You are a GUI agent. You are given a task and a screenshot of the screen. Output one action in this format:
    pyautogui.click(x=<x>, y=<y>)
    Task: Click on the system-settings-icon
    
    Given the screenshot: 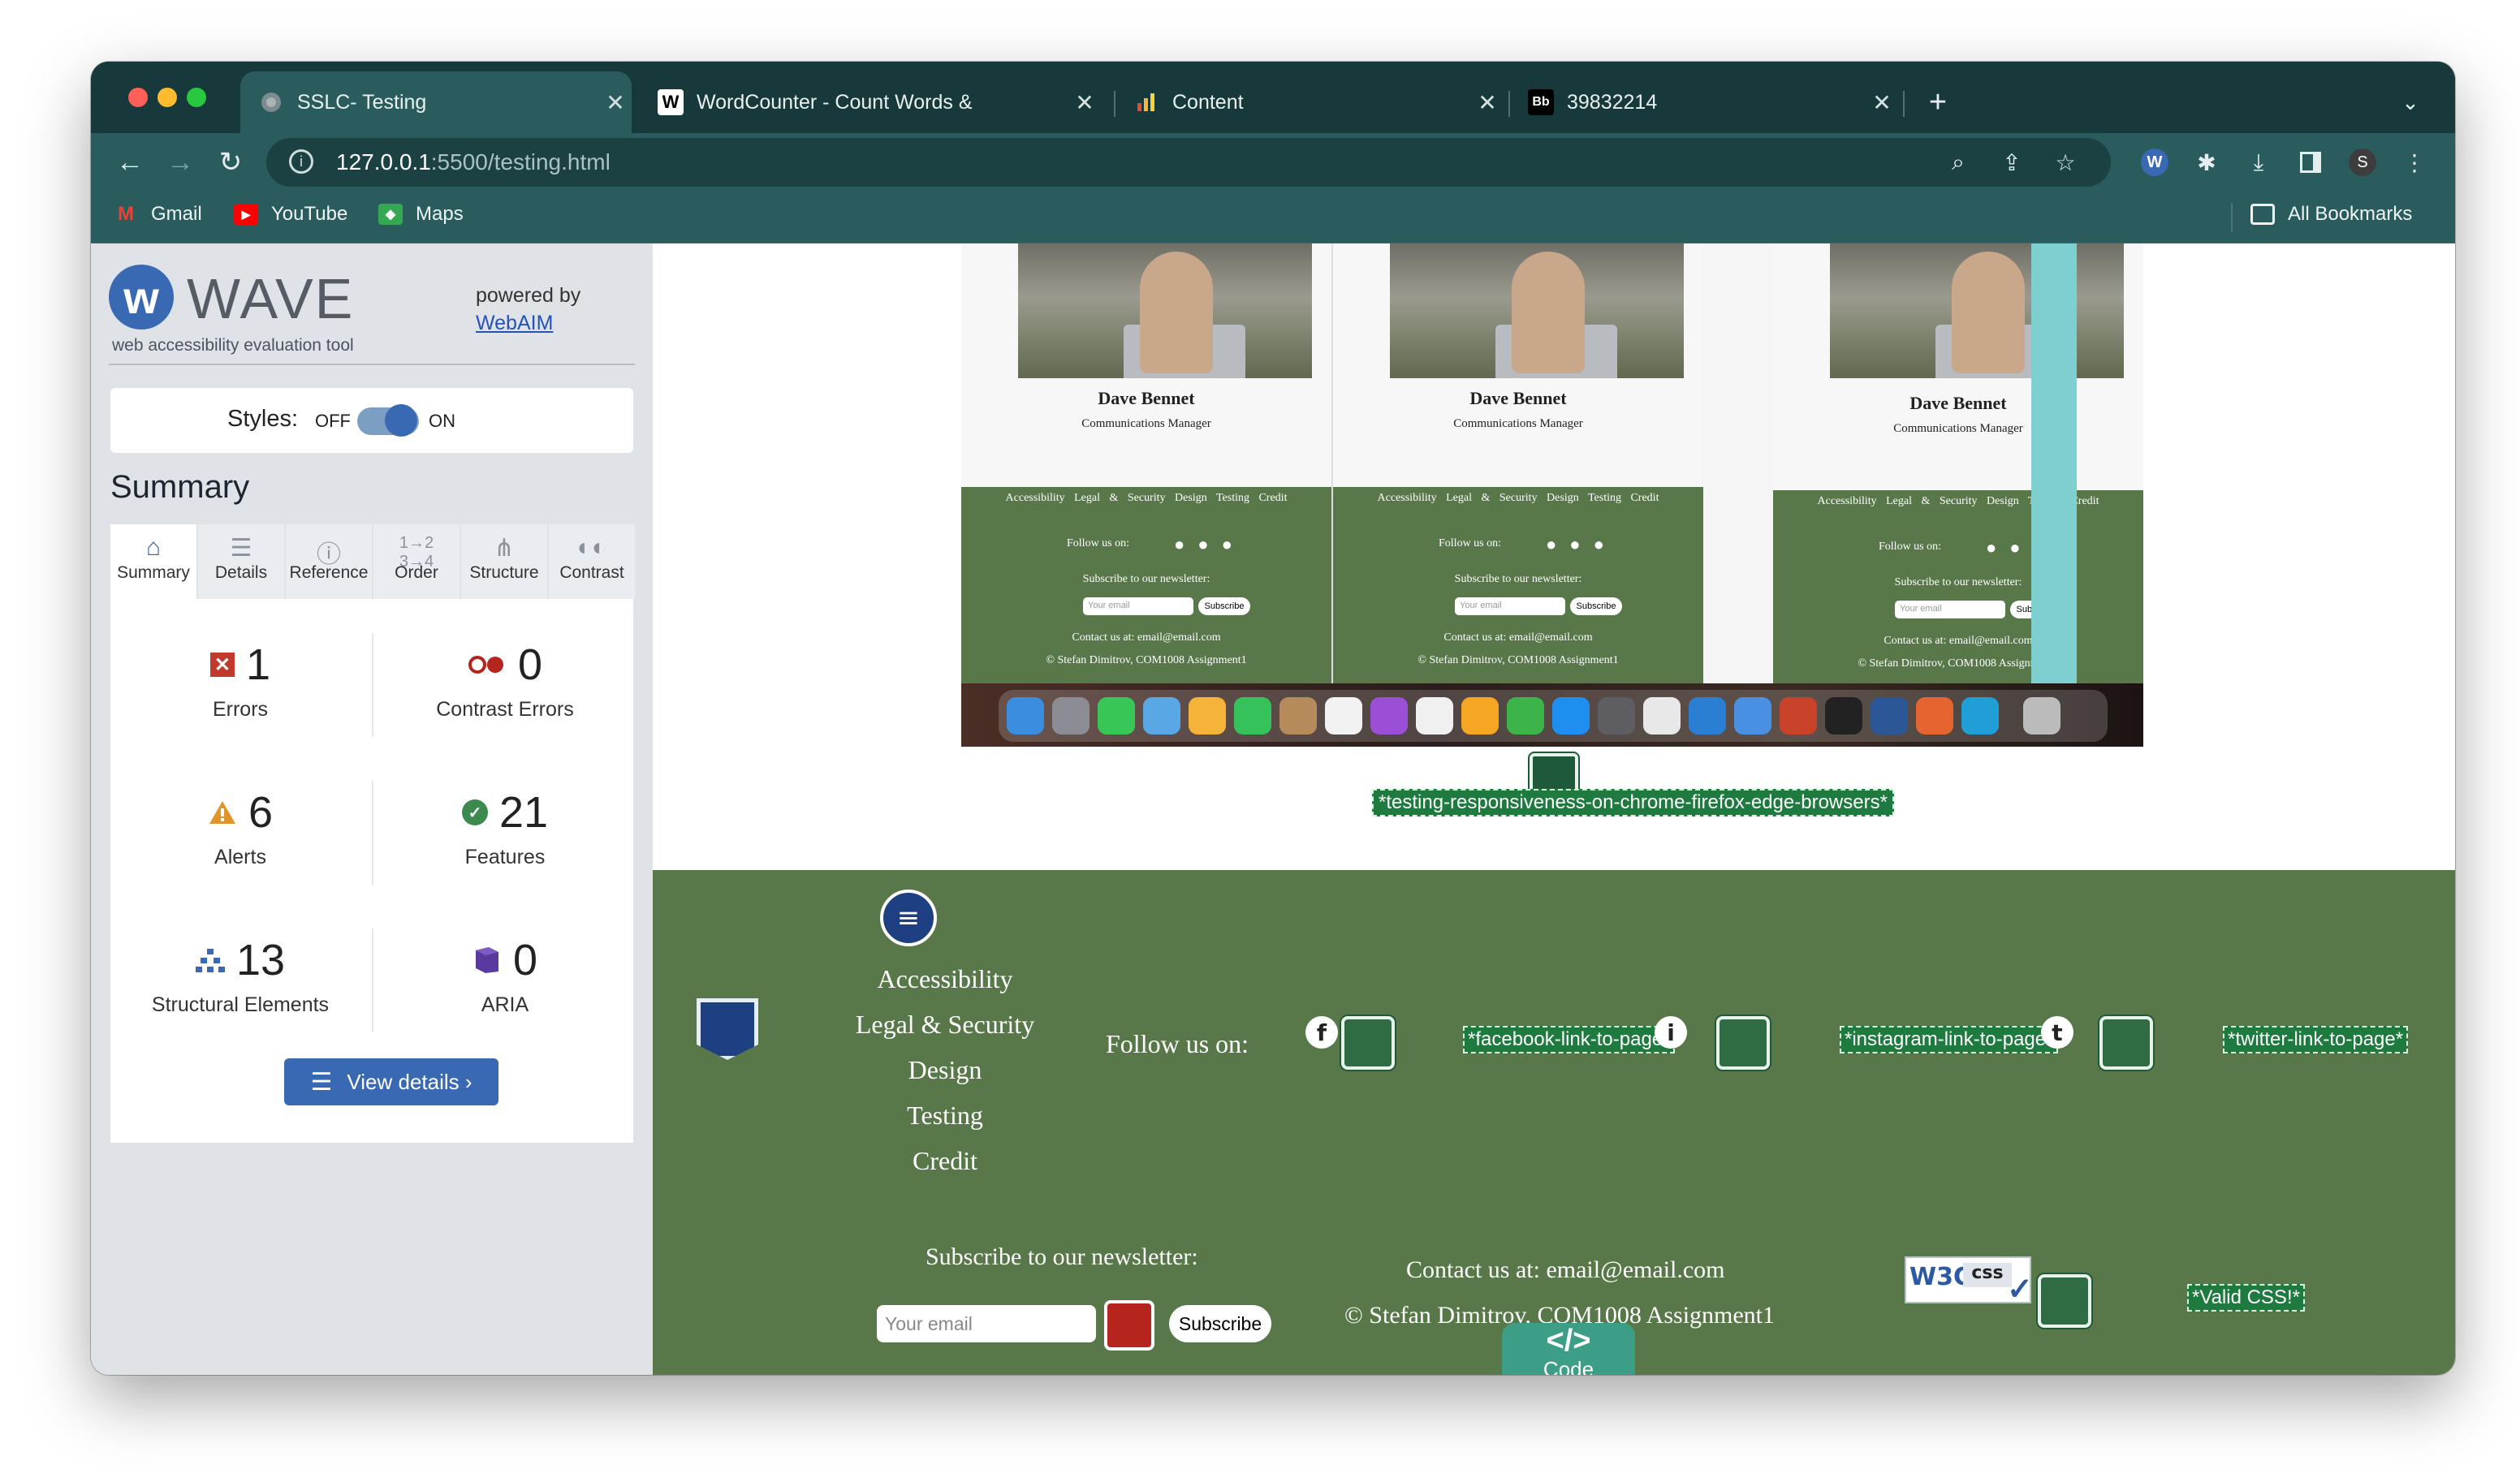 What is the action you would take?
    pyautogui.click(x=1616, y=716)
    